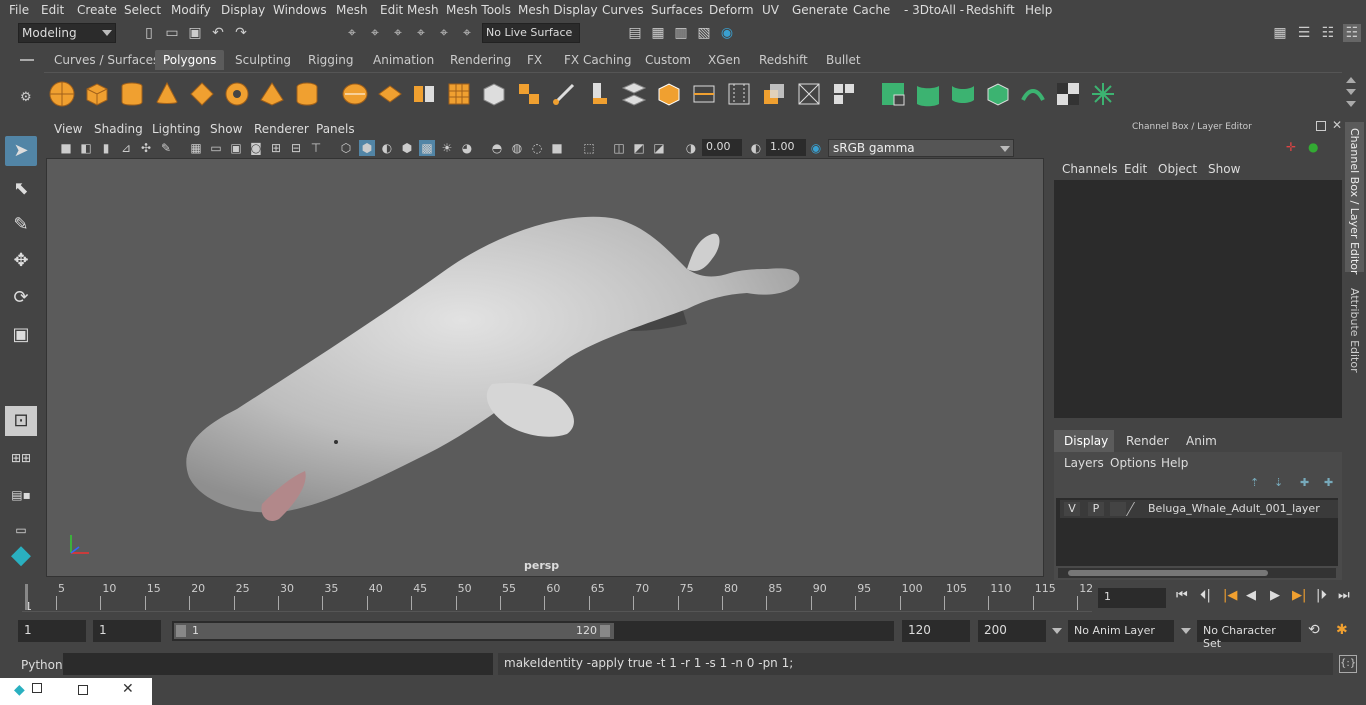 This screenshot has width=1366, height=705. I want to click on select-component-icon: ⌖, so click(398, 33).